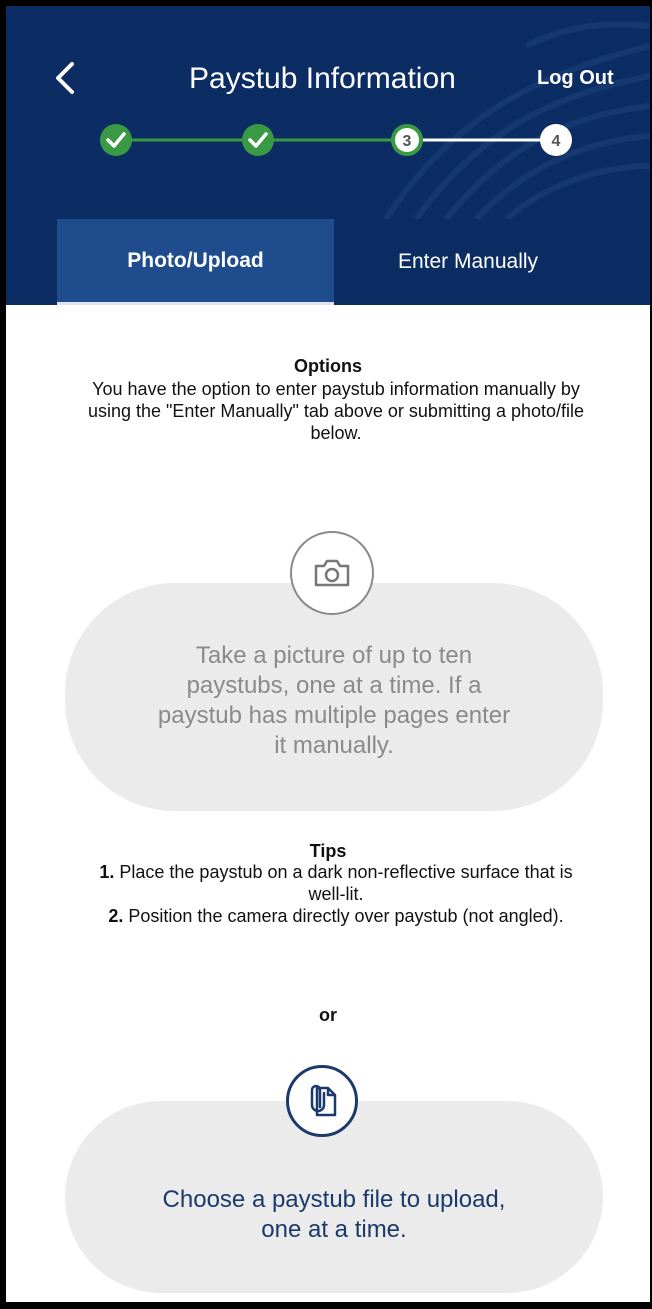 This screenshot has width=652, height=1309. Describe the element at coordinates (575, 78) in the screenshot. I see `logout-button: Log Out` at that location.